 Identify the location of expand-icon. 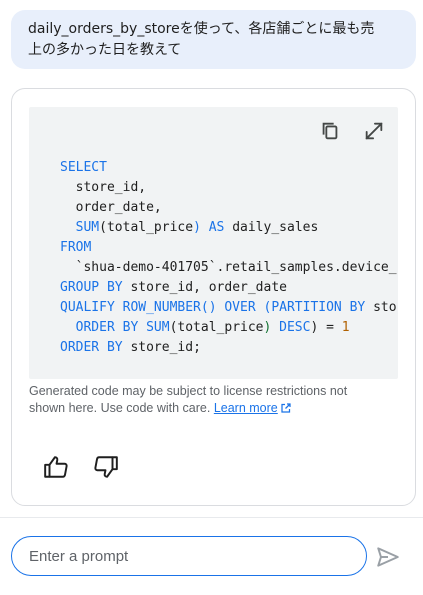
(374, 131).